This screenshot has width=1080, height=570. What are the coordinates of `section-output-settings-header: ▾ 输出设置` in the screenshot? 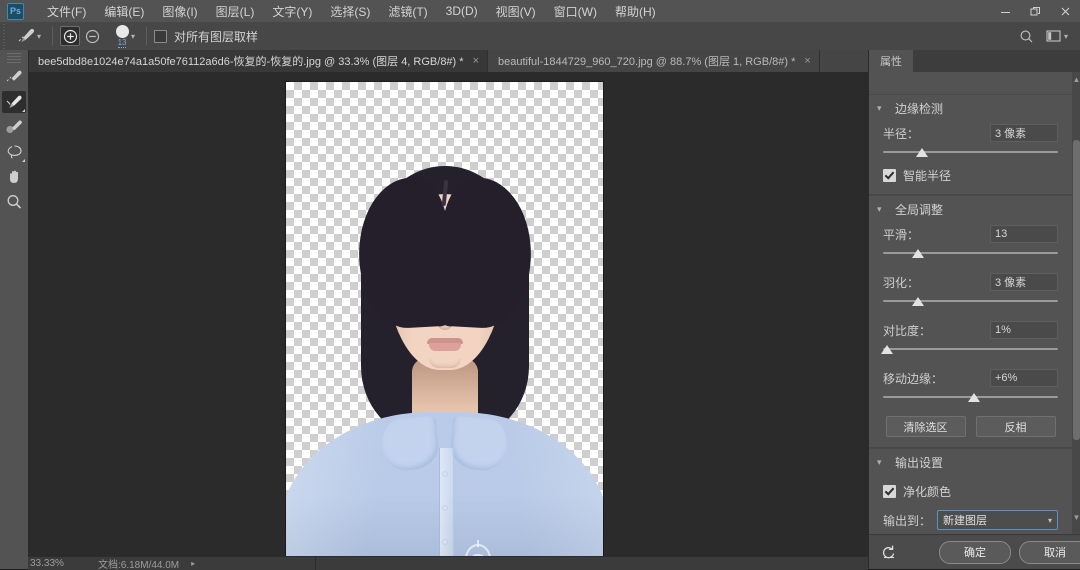 It's located at (970, 462).